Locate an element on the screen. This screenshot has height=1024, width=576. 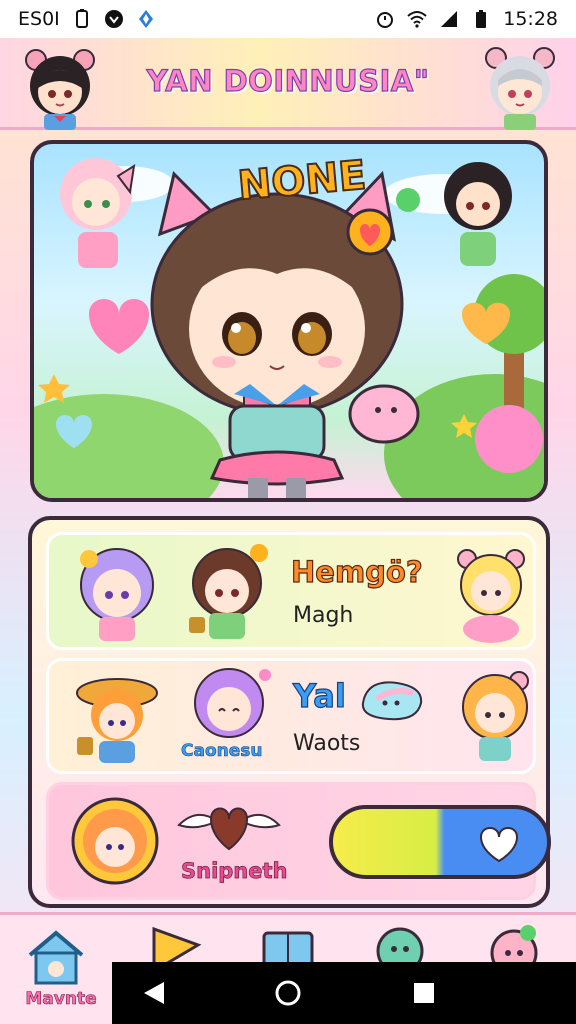
avatar-right is located at coordinates (520, 86).